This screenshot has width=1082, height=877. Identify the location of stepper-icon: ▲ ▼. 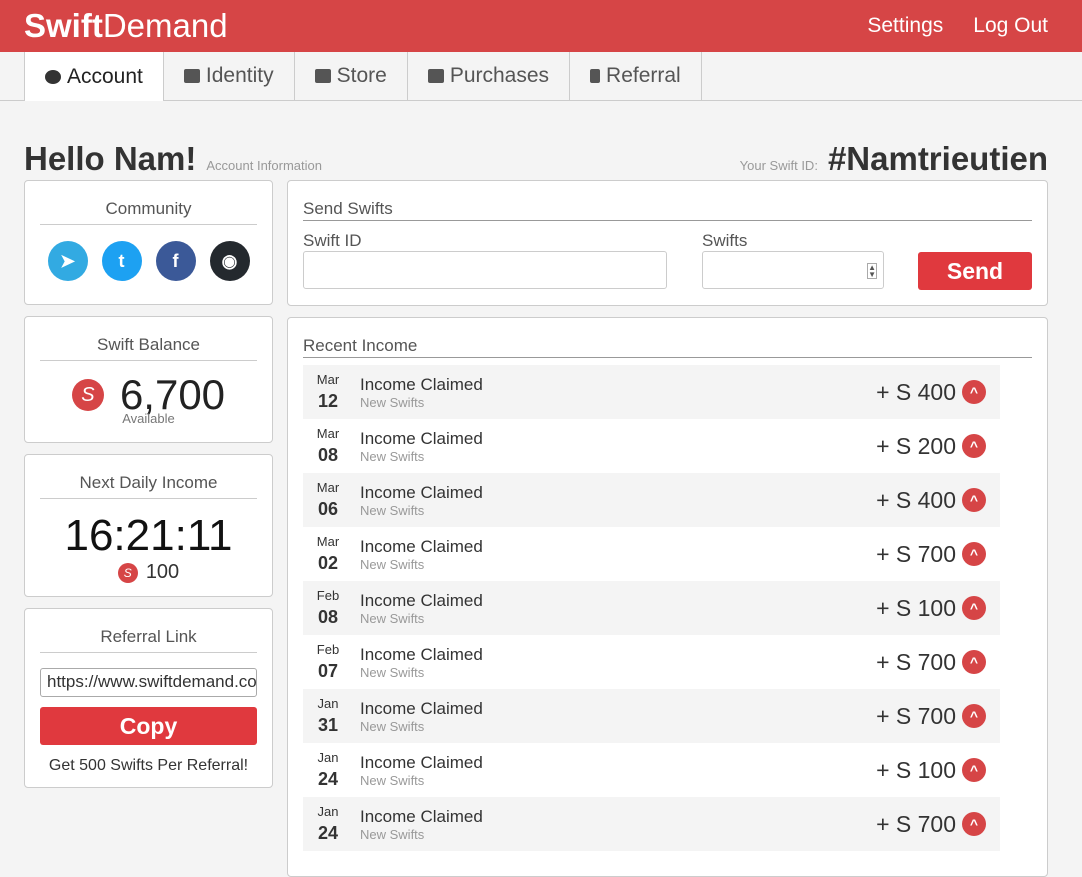
(872, 271).